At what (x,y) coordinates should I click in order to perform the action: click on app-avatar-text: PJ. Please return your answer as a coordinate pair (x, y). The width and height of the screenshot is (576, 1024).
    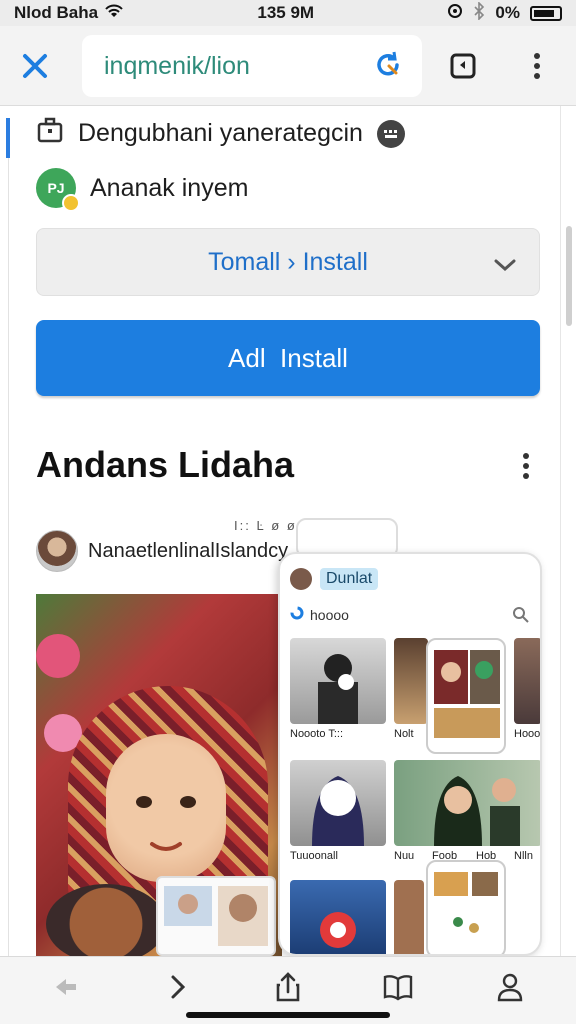
    Looking at the image, I should click on (56, 188).